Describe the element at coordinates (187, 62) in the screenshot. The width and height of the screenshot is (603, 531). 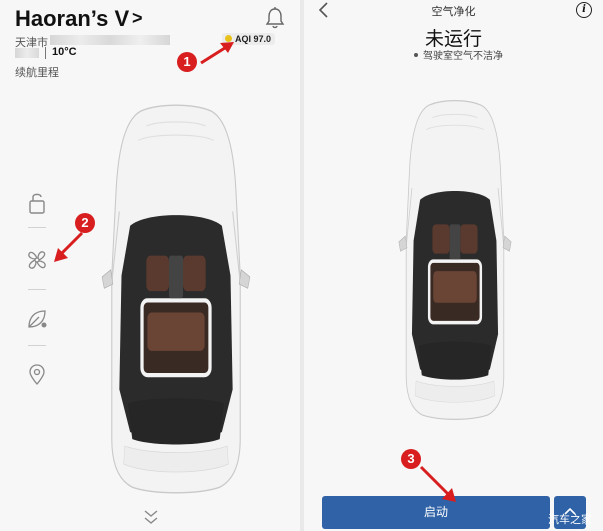
I see `annotation-step-1: 1` at that location.